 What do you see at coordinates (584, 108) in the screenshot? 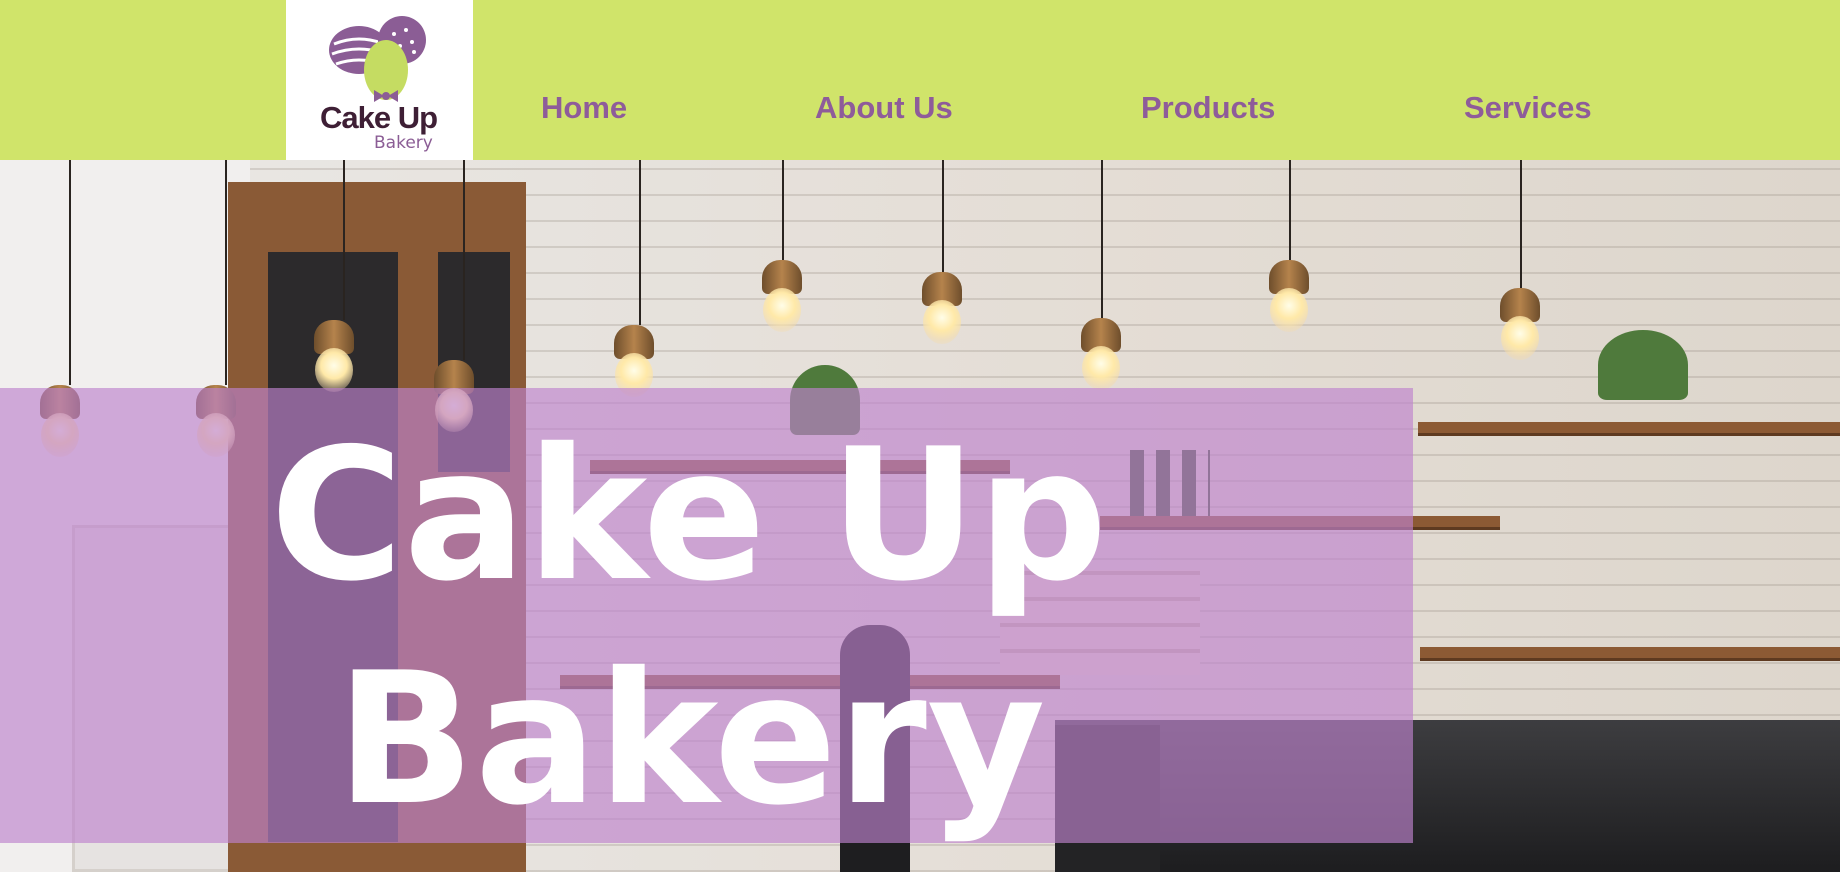
I see `nav-link-home: Home` at bounding box center [584, 108].